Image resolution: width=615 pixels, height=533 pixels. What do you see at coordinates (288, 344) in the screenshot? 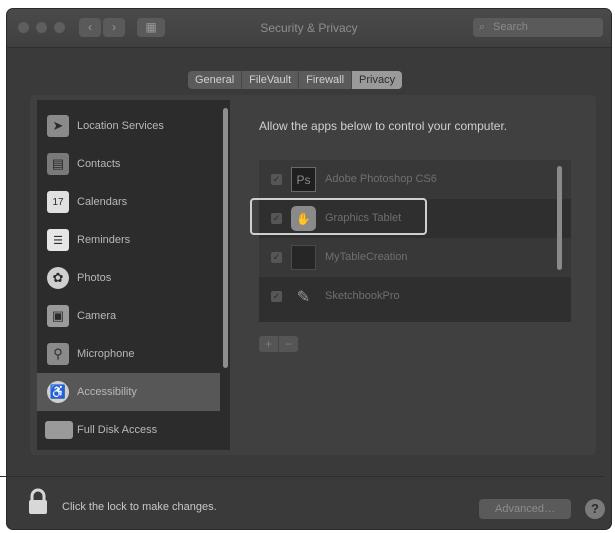
I see `remove-app-button: −` at bounding box center [288, 344].